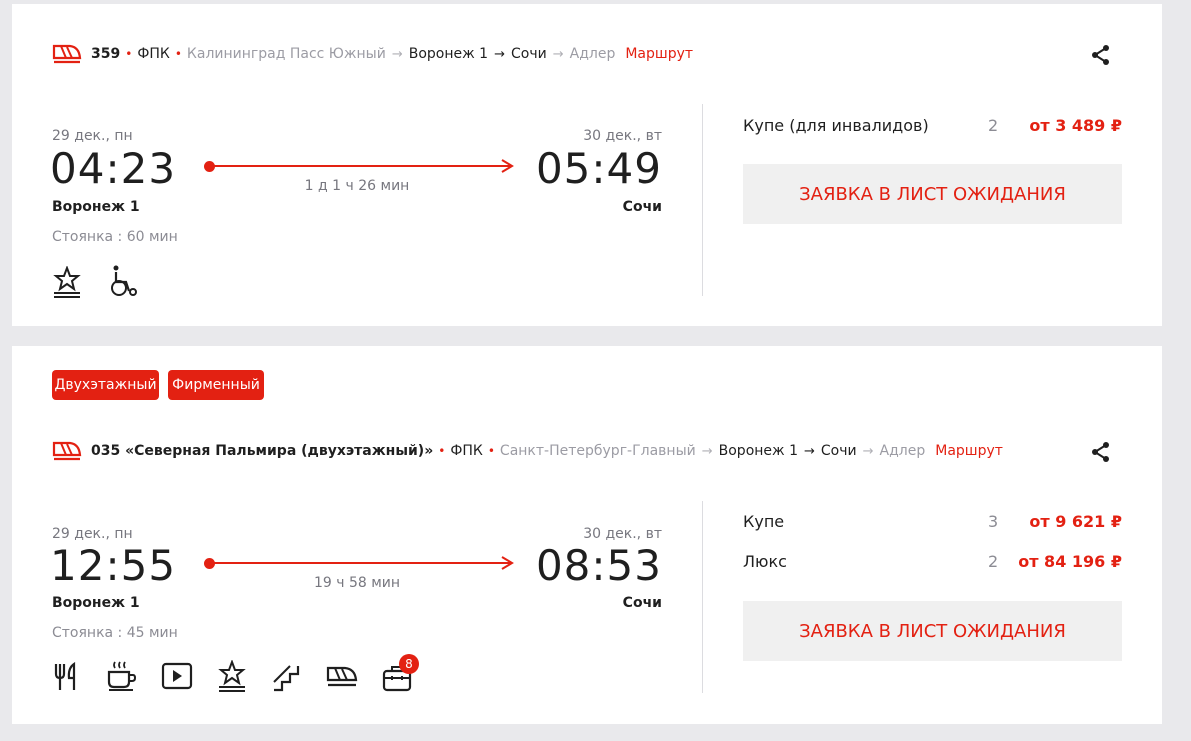 The height and width of the screenshot is (741, 1191). I want to click on departure-time: 04:23, so click(113, 168).